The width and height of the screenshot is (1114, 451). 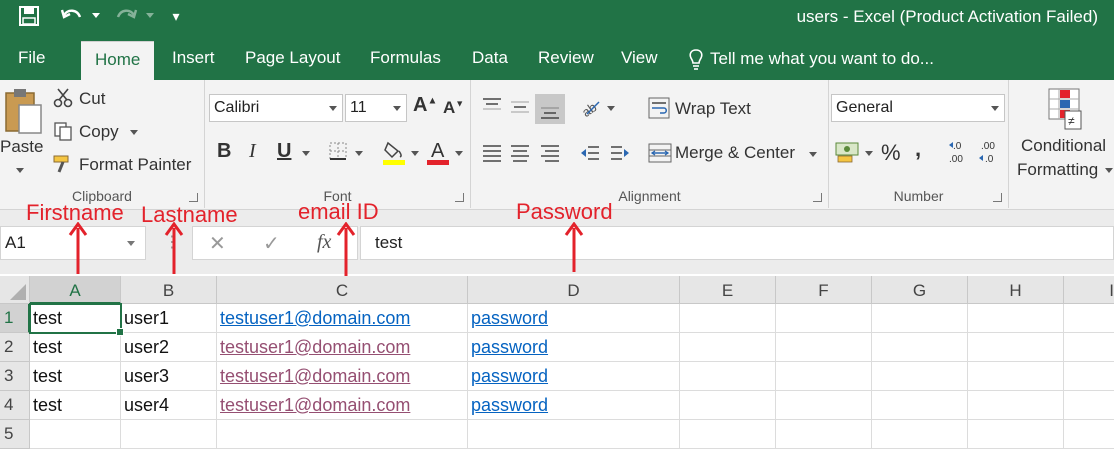 What do you see at coordinates (918, 149) in the screenshot?
I see `comma-style-button: ,` at bounding box center [918, 149].